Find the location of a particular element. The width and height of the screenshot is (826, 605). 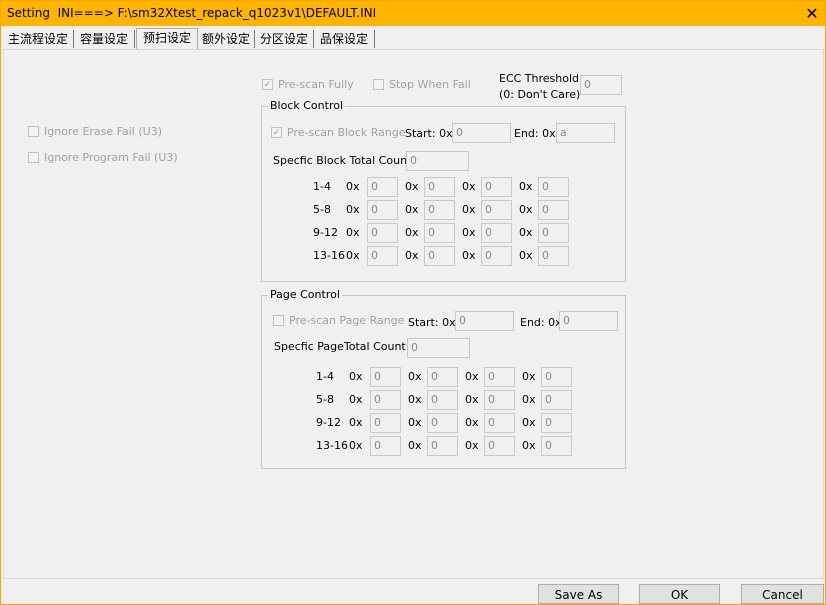

stop-when-fail-label: Stop When Fail is located at coordinates (430, 84).